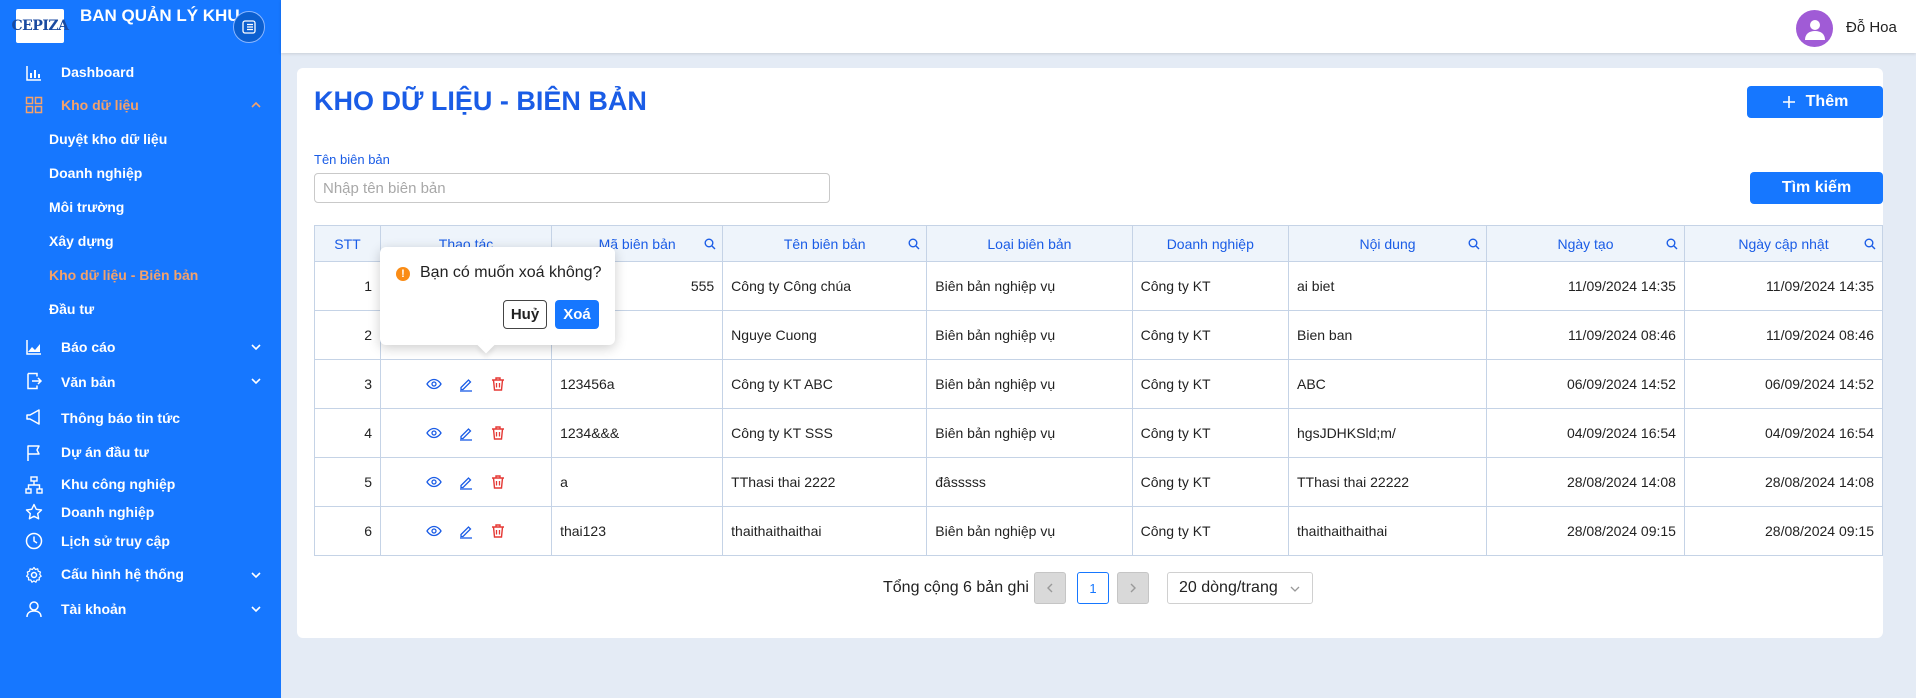  Describe the element at coordinates (1783, 335) in the screenshot. I see `cell-ngay-cap-nhat: 11/09/2024 08:46` at that location.